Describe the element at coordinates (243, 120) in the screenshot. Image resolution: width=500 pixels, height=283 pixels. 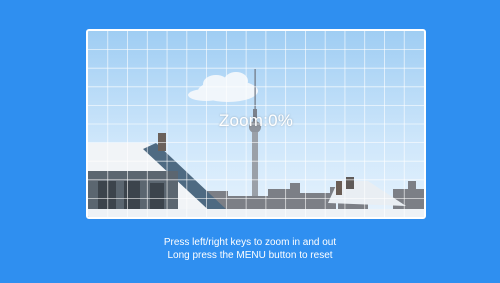
I see `zoom-label: Zoom:` at that location.